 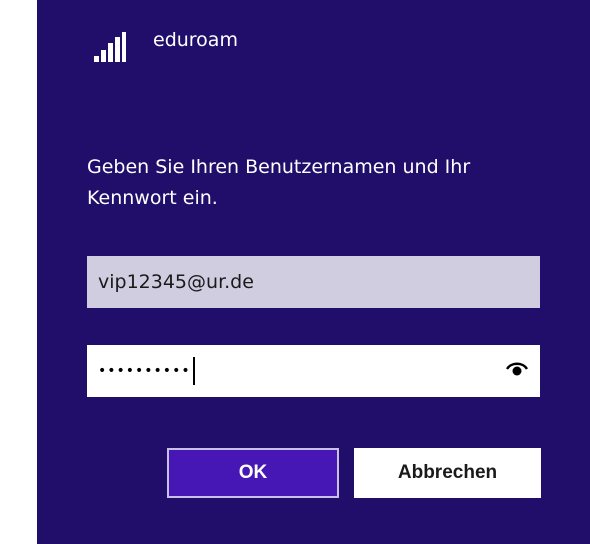 What do you see at coordinates (195, 40) in the screenshot?
I see `network-name: eduroam` at bounding box center [195, 40].